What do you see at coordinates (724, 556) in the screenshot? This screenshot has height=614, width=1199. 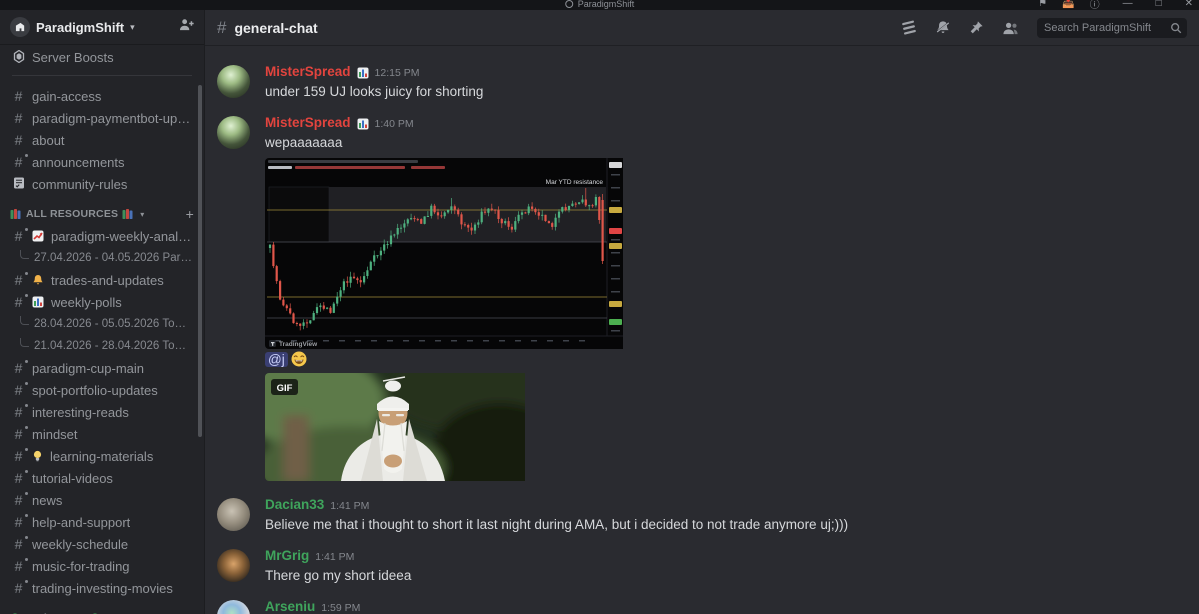 I see `message-header: MrGrig 1:41 PM` at bounding box center [724, 556].